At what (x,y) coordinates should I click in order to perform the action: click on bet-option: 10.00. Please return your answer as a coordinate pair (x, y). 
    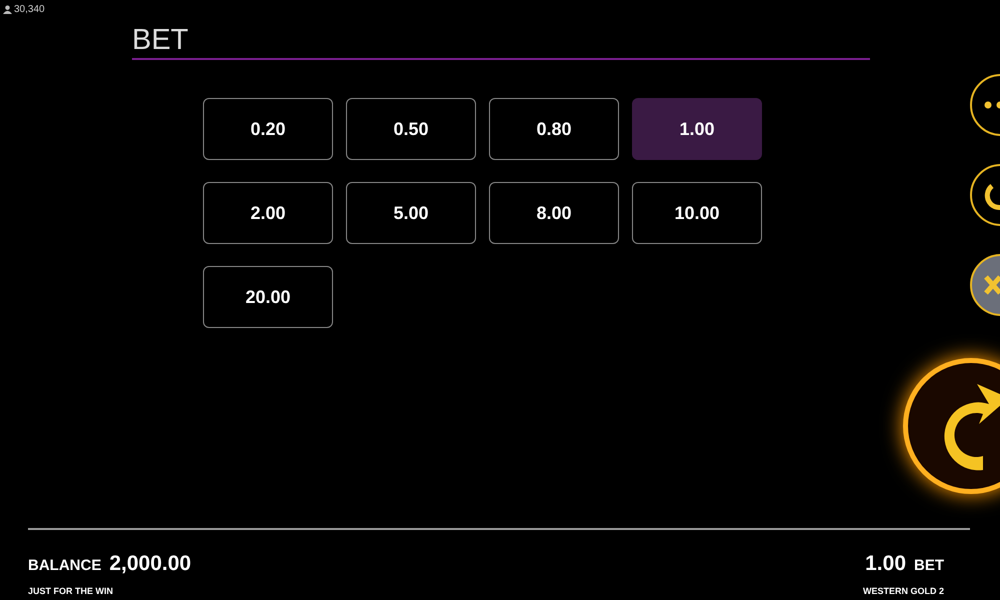
    Looking at the image, I should click on (697, 213).